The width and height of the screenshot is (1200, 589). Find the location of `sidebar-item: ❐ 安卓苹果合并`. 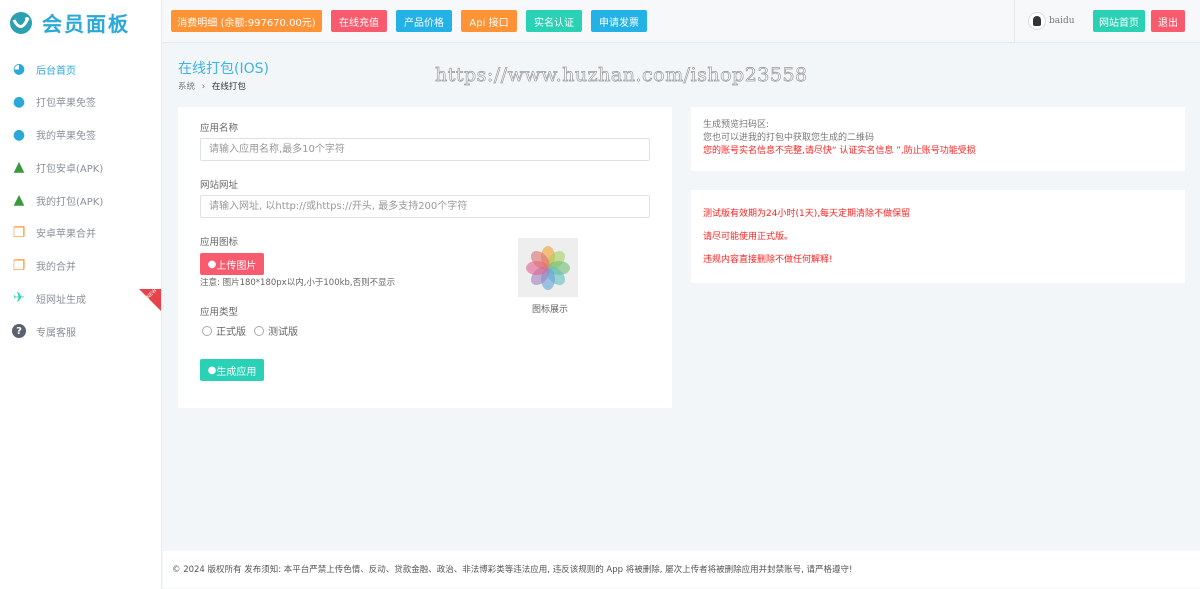

sidebar-item: ❐ 安卓苹果合并 is located at coordinates (81, 233).